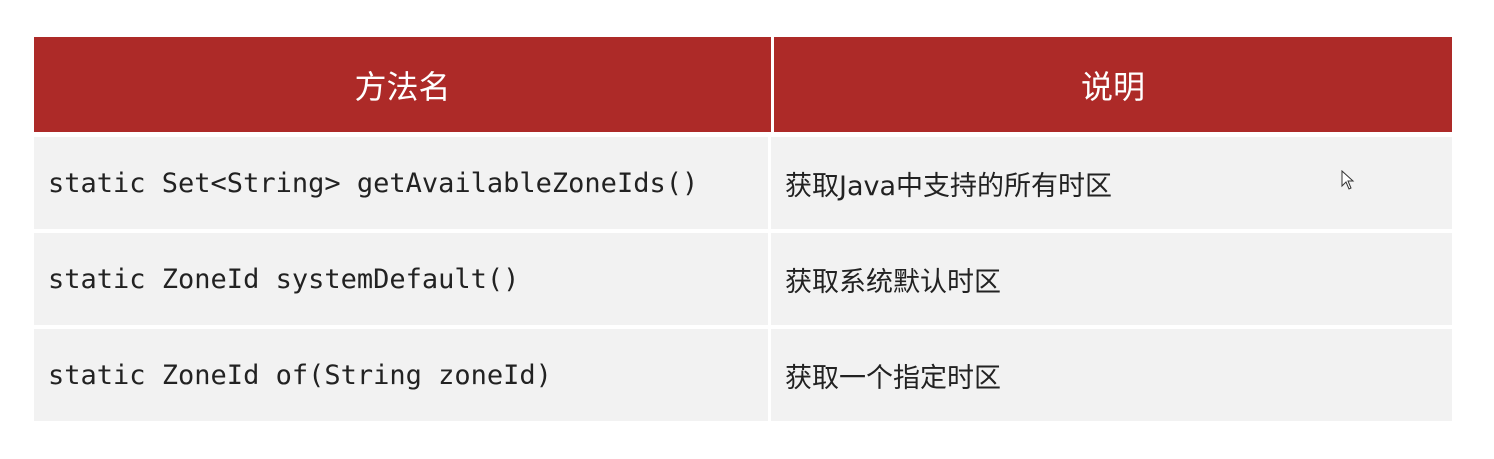 This screenshot has width=1494, height=459. I want to click on description-cell: 获取系统默认时区, so click(893, 282).